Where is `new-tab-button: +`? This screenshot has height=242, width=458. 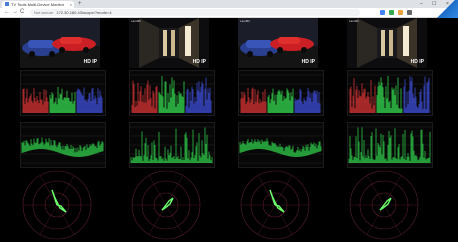 new-tab-button: + is located at coordinates (80, 4).